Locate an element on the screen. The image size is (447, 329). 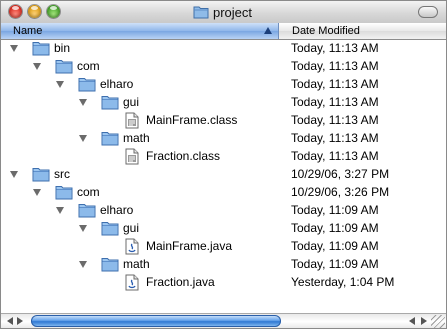
java-file-icon is located at coordinates (132, 284).